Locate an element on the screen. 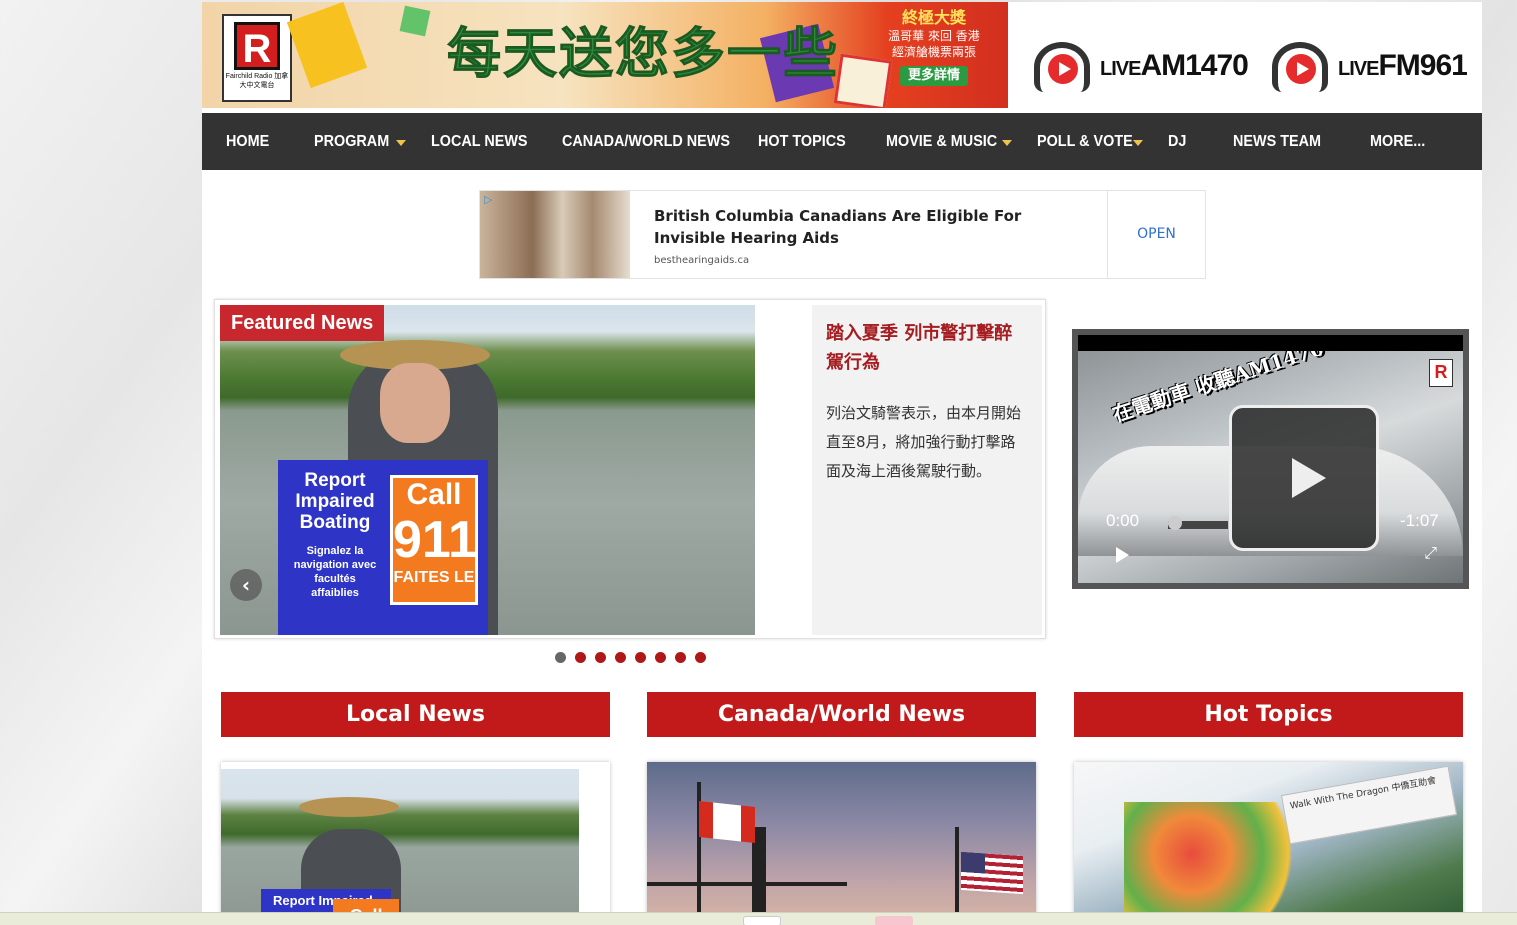  nav-canada-world-news: CANADA/WORLD NEWS is located at coordinates (646, 141).